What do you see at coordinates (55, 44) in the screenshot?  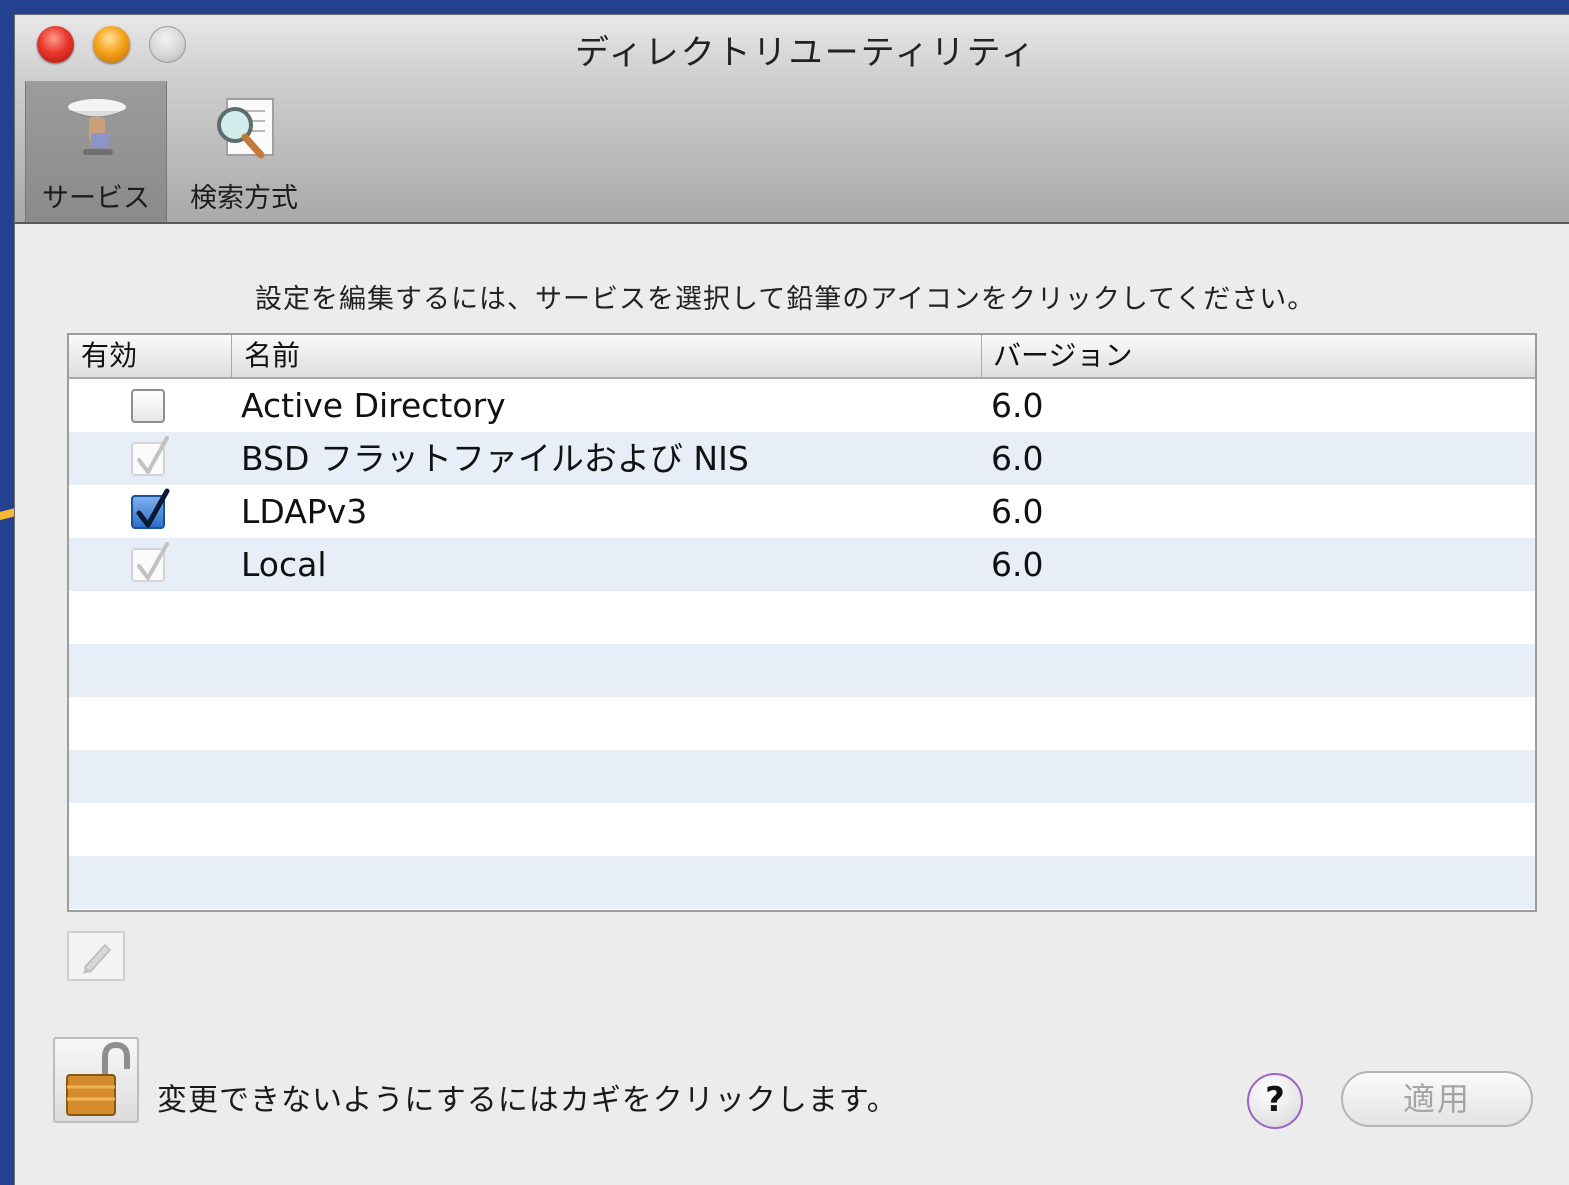 I see `close-window-button` at bounding box center [55, 44].